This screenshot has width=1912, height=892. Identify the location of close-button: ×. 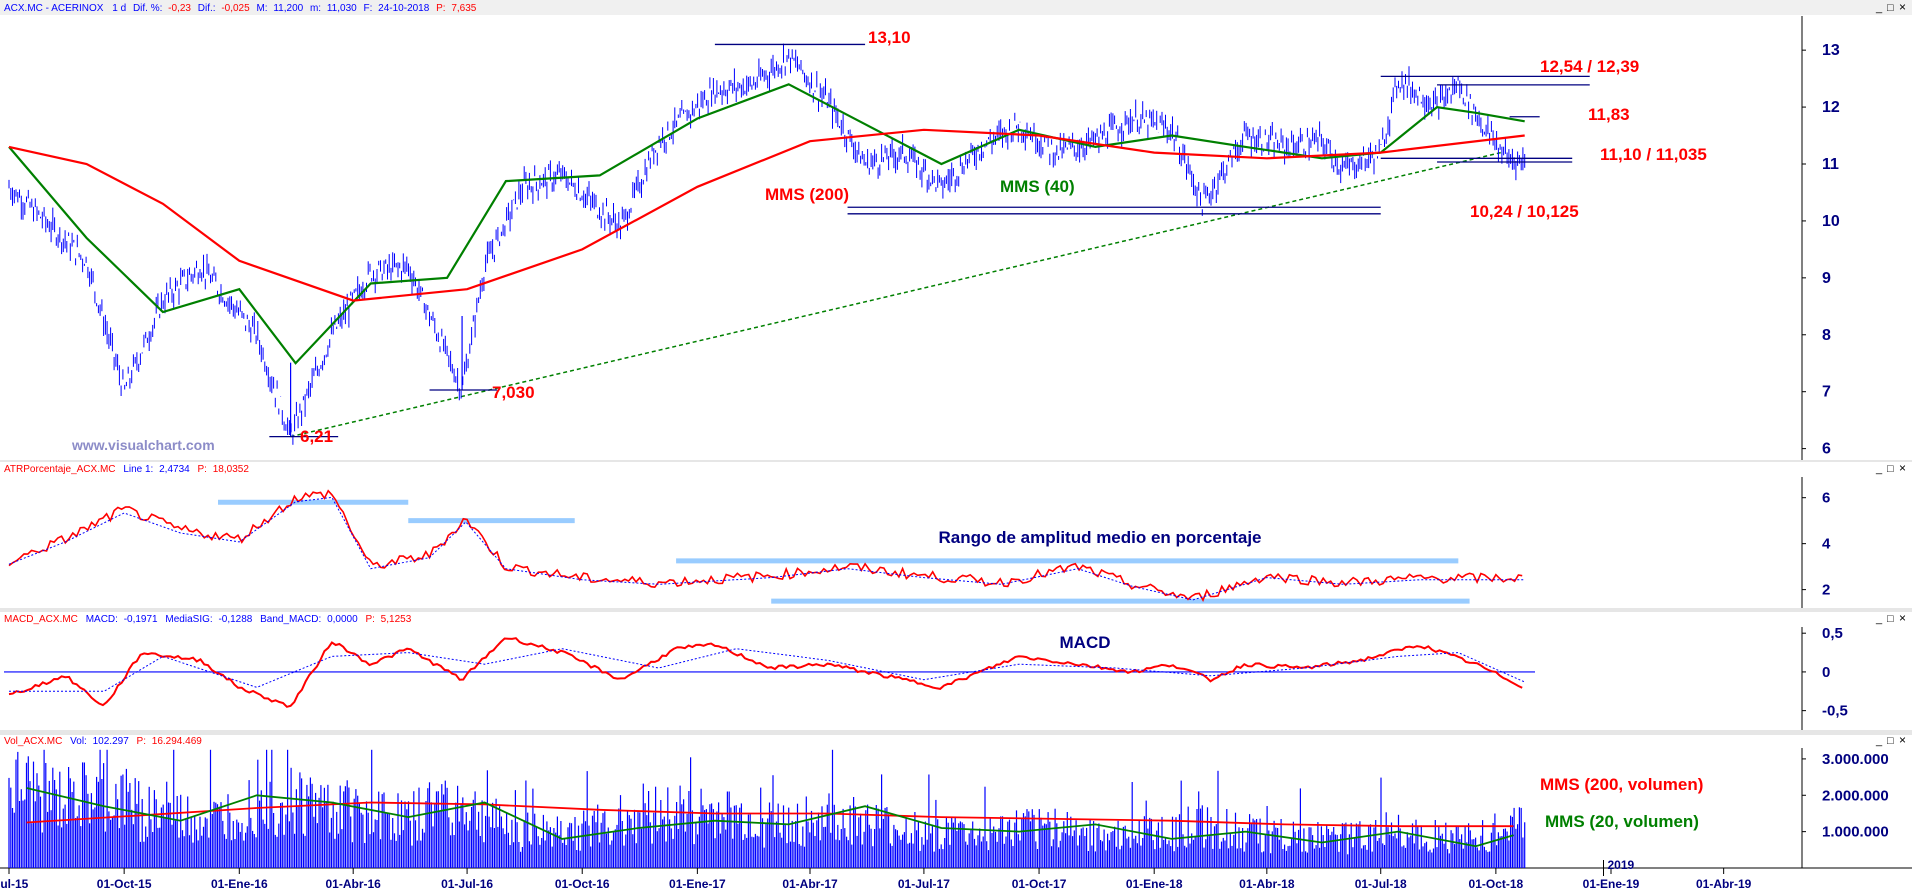
(1902, 7).